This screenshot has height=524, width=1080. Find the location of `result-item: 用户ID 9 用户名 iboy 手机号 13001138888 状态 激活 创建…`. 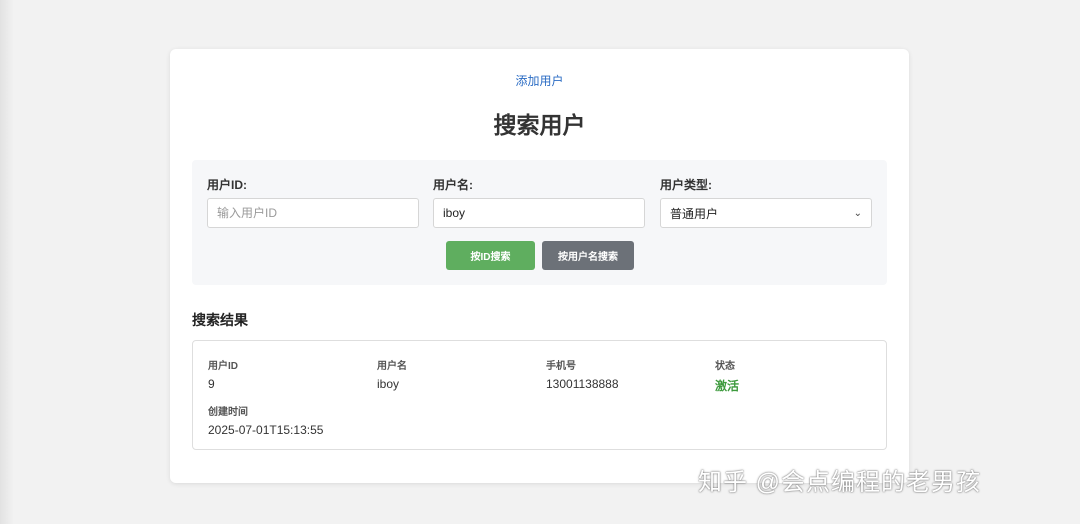

result-item: 用户ID 9 用户名 iboy 手机号 13001138888 状态 激活 创建… is located at coordinates (539, 395).